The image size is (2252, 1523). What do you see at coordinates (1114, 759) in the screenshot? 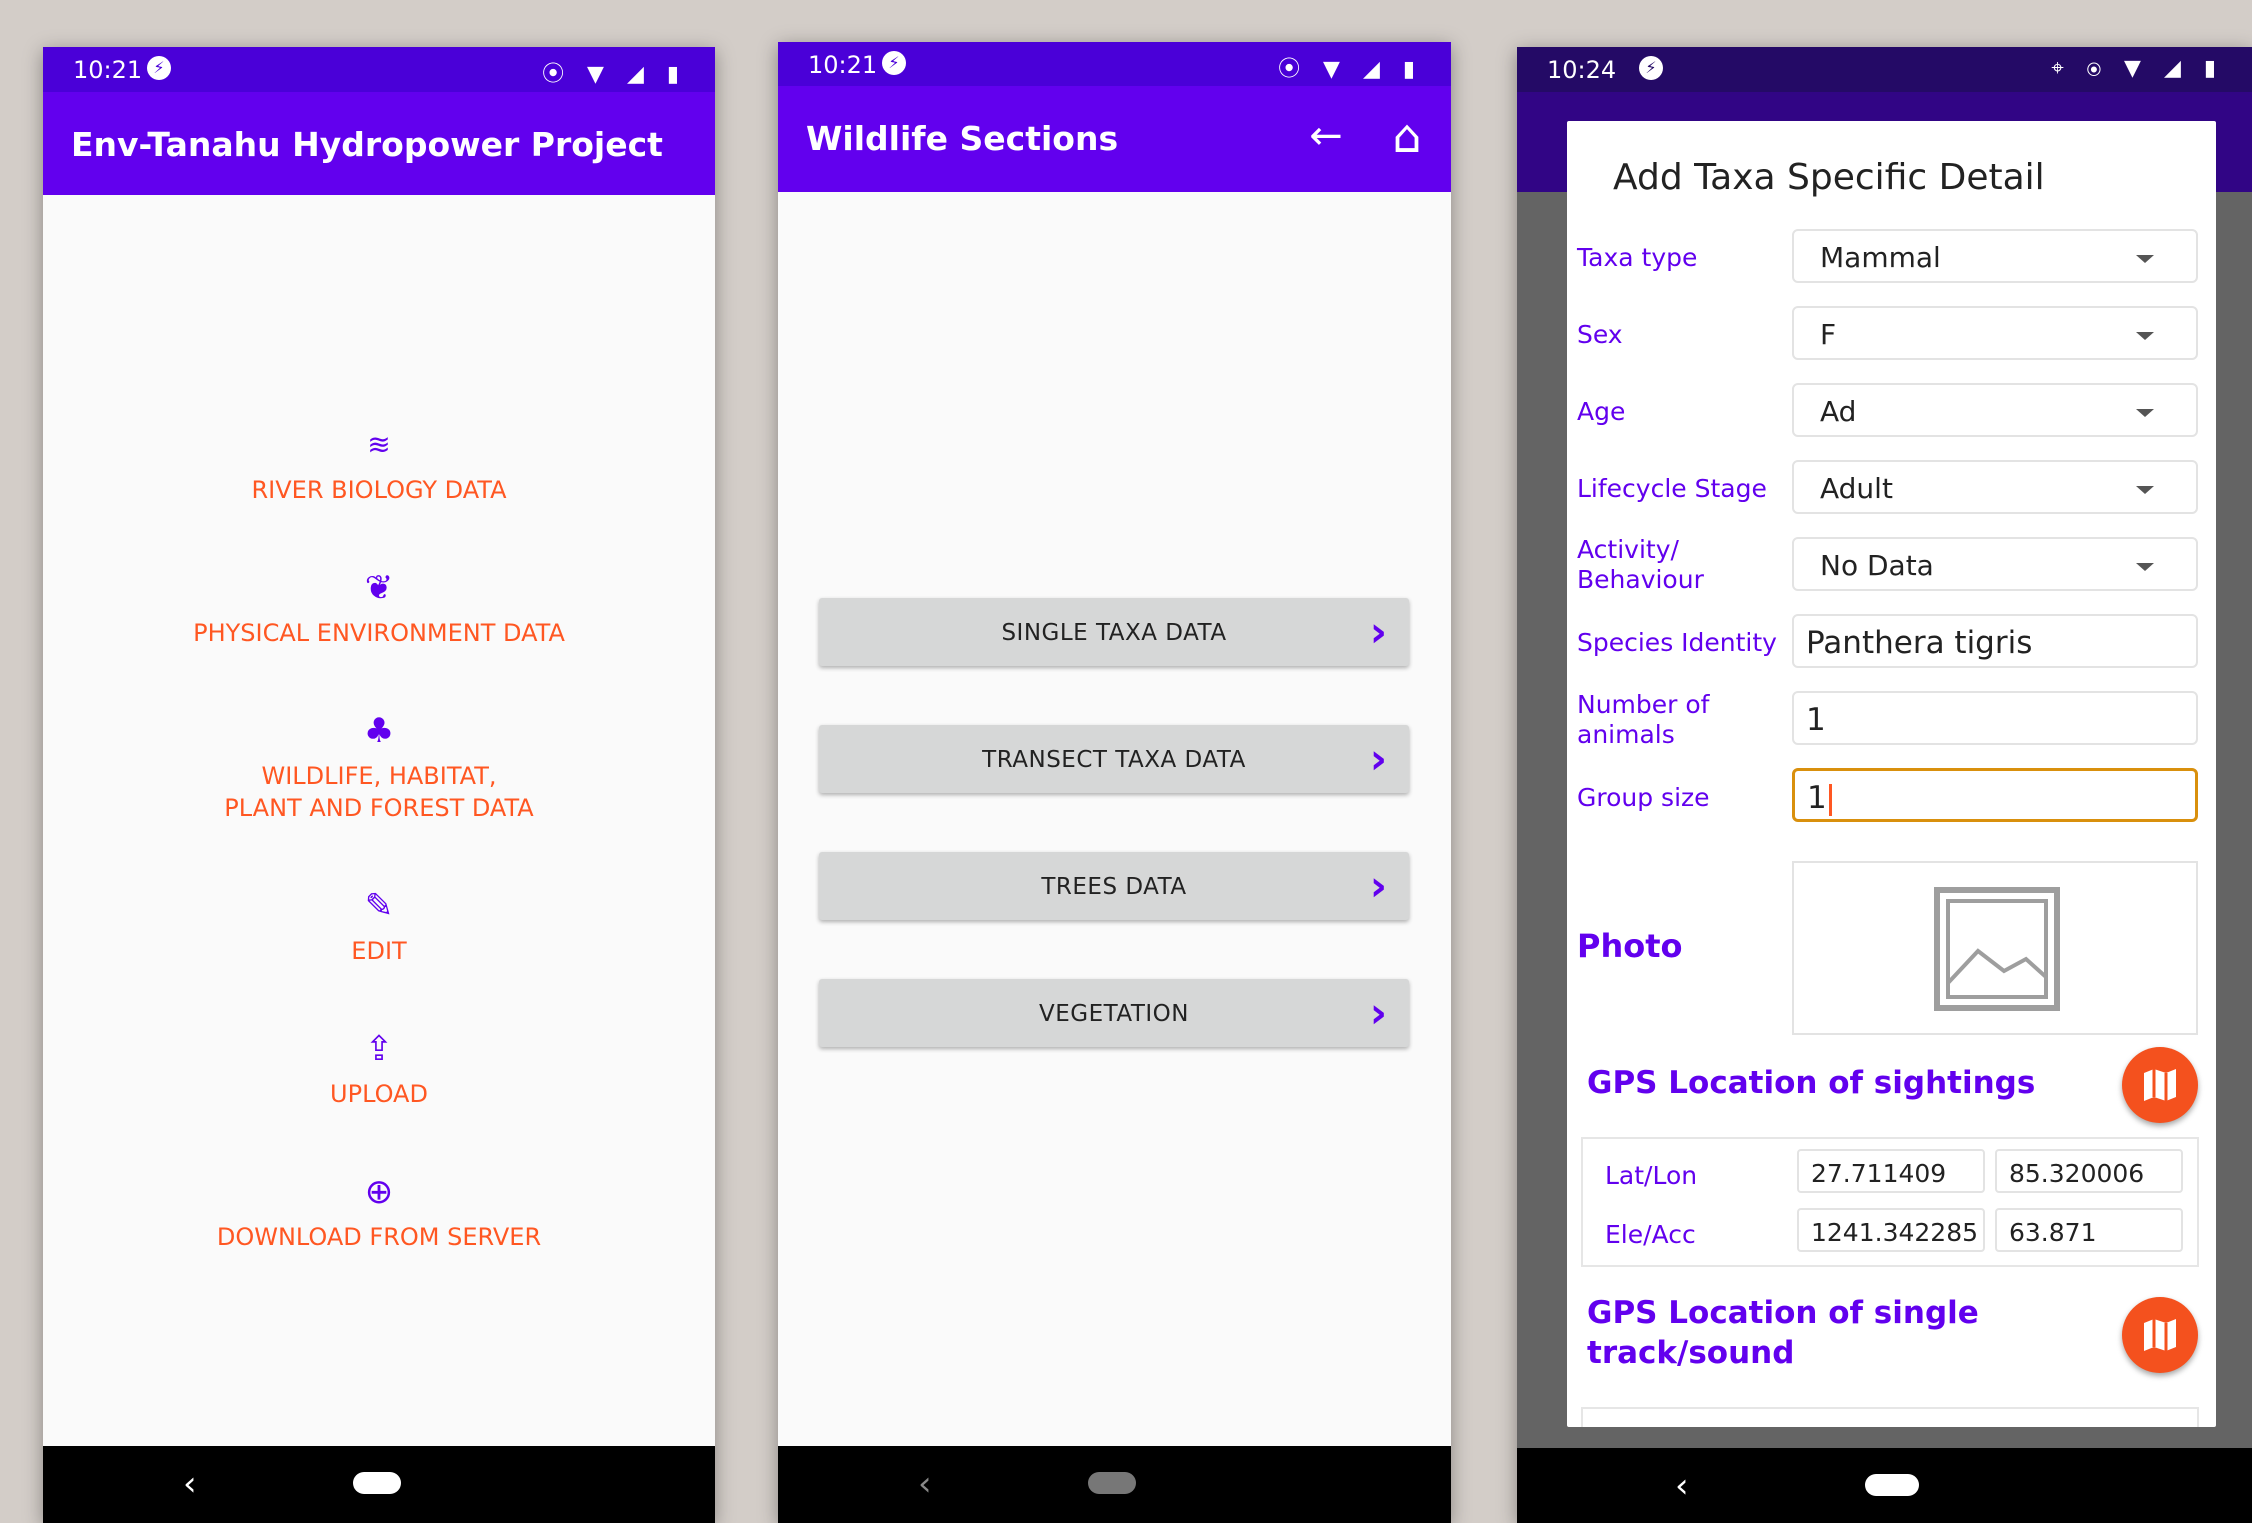
I see `transect-taxa-data-button: TRANSECT TAXA DATA ›` at bounding box center [1114, 759].